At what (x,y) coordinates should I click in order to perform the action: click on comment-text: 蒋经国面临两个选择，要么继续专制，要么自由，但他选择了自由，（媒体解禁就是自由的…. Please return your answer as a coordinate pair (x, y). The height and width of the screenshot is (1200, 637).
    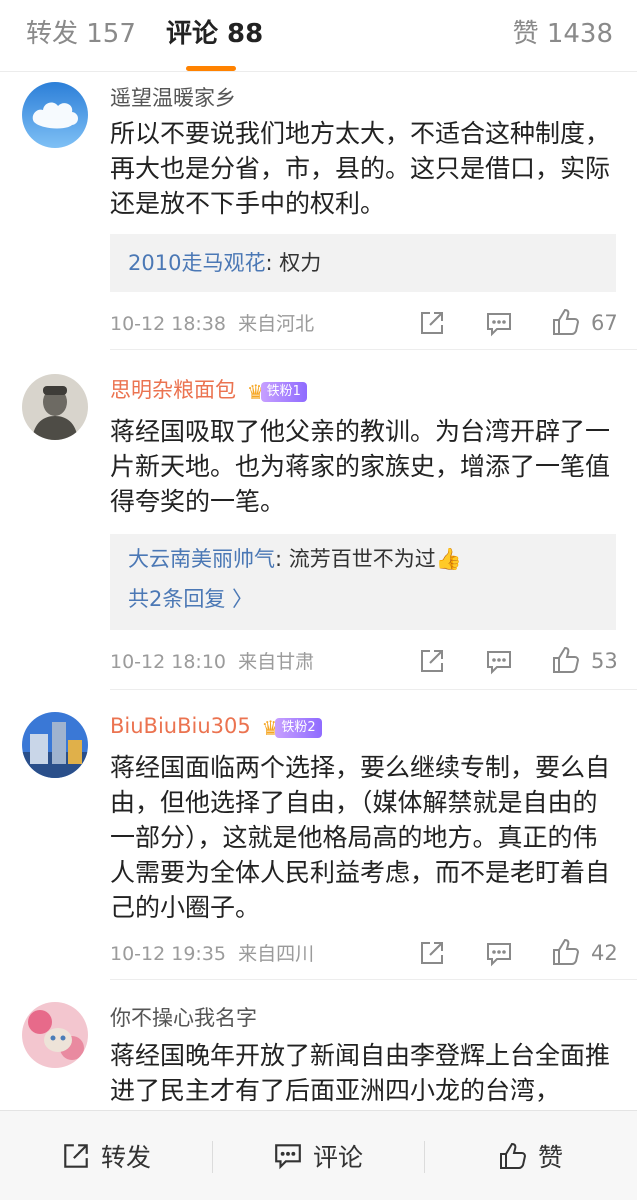
    Looking at the image, I should click on (360, 837).